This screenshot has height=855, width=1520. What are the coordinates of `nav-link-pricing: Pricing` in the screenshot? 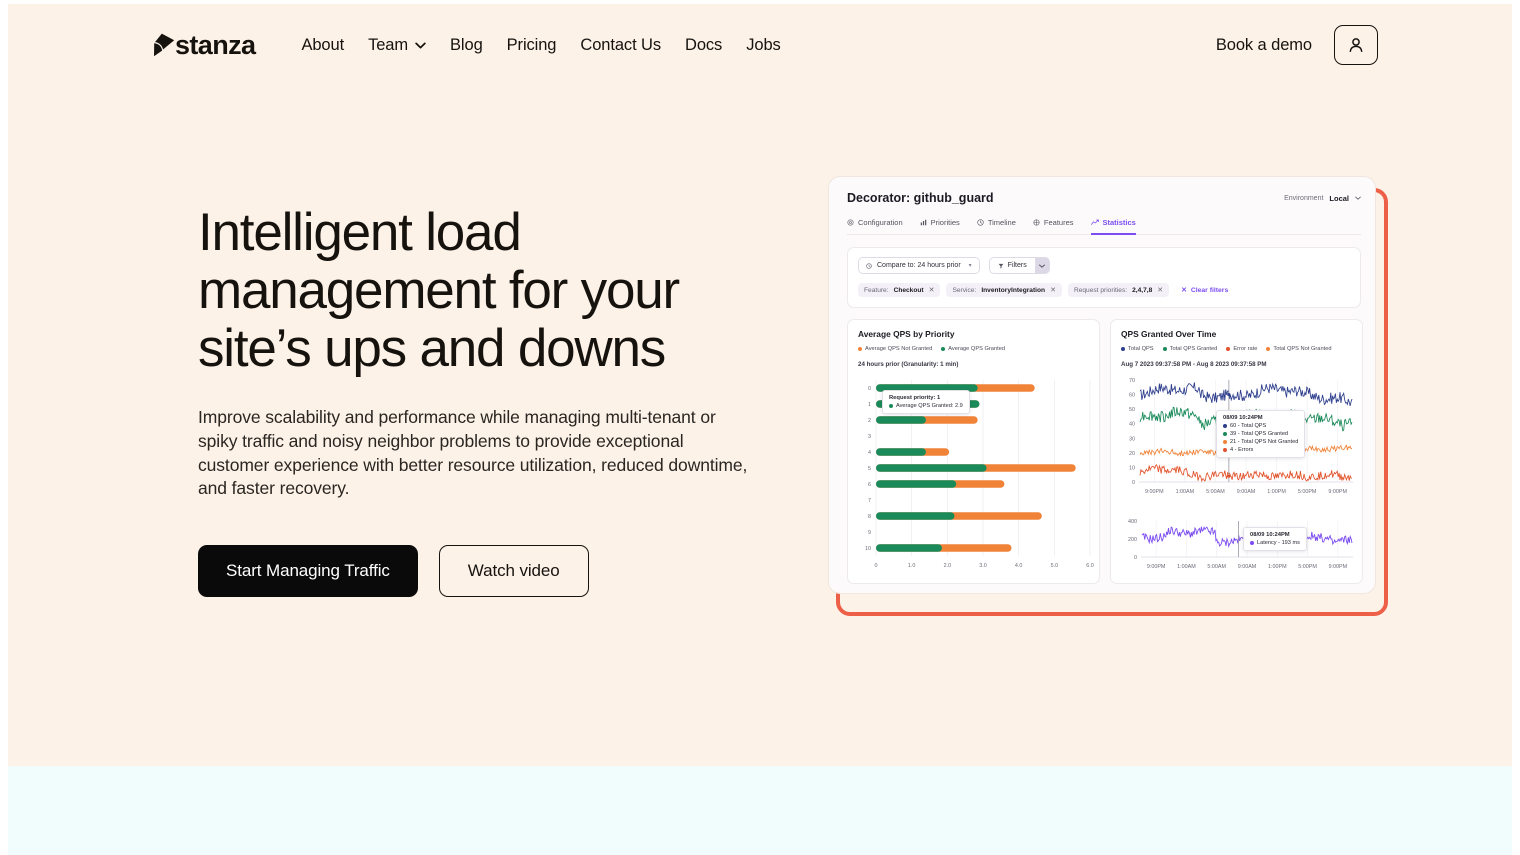 It's located at (532, 45).